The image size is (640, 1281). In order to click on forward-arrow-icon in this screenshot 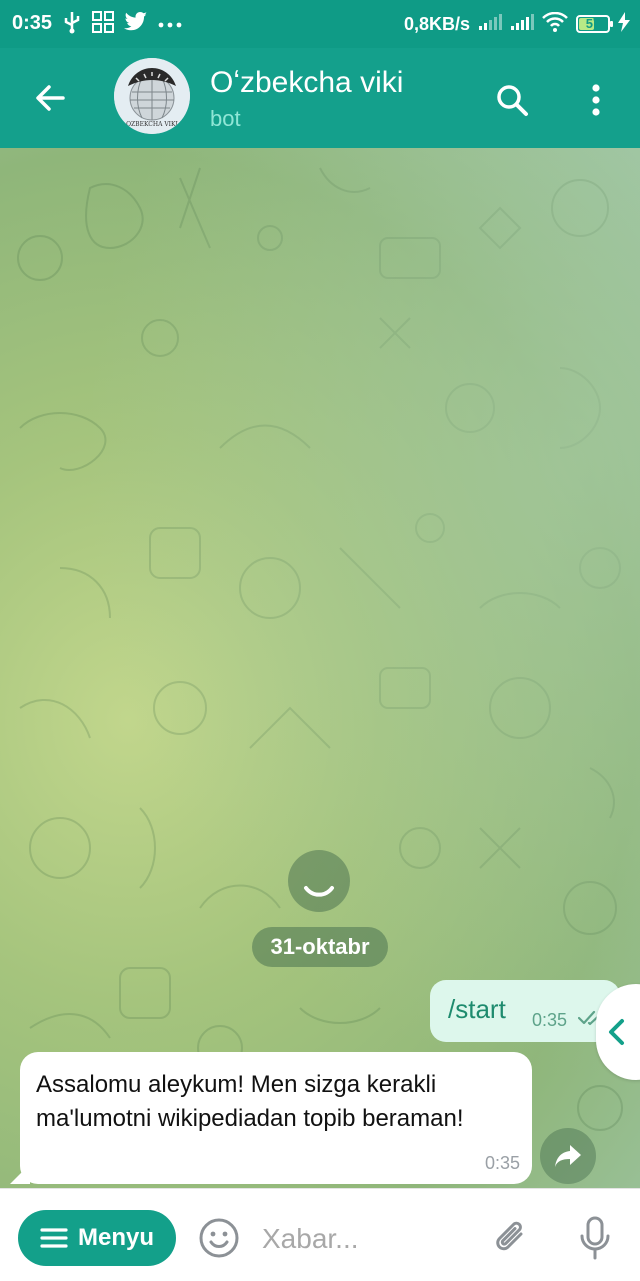, I will do `click(568, 1156)`.